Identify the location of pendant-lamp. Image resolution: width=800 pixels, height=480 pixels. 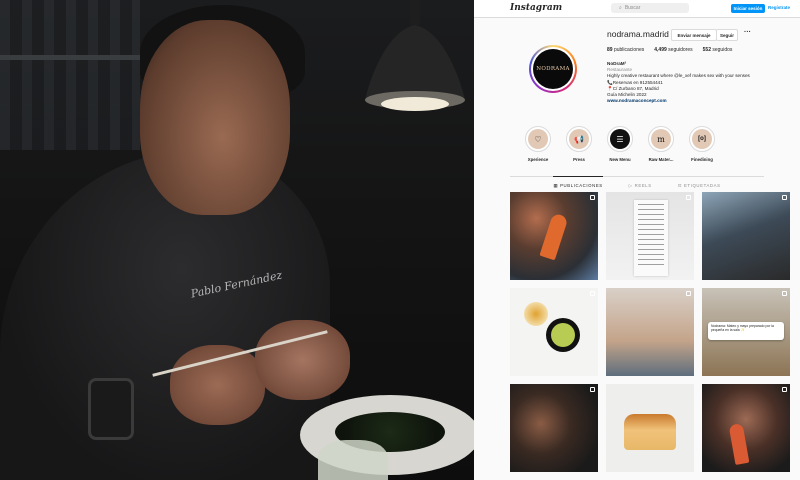
(415, 55).